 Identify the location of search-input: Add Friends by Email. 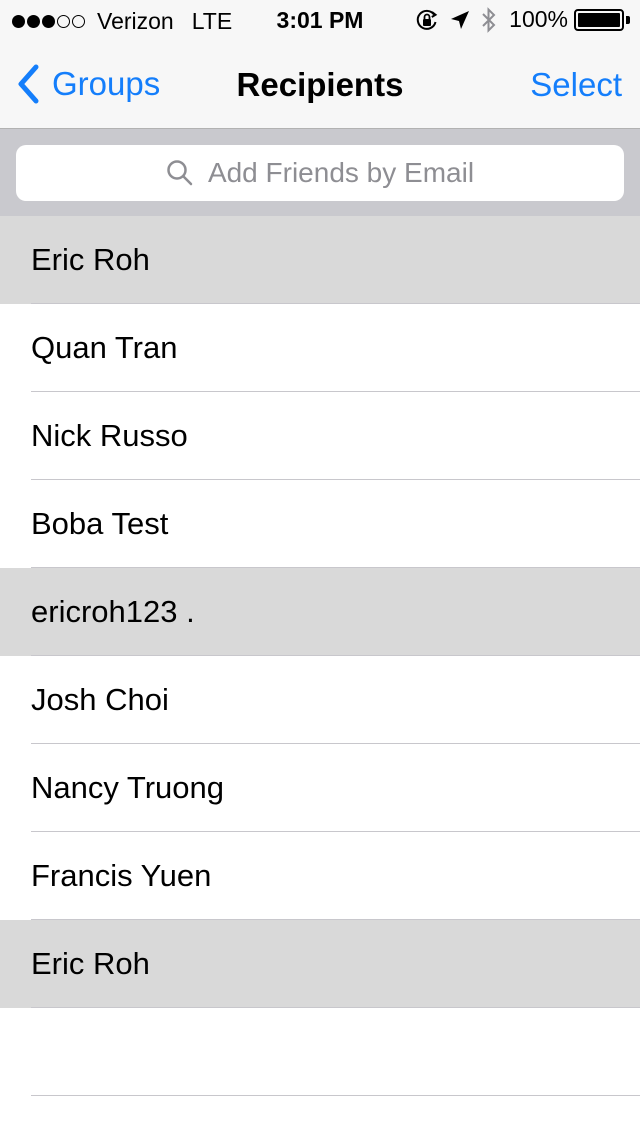
(320, 173).